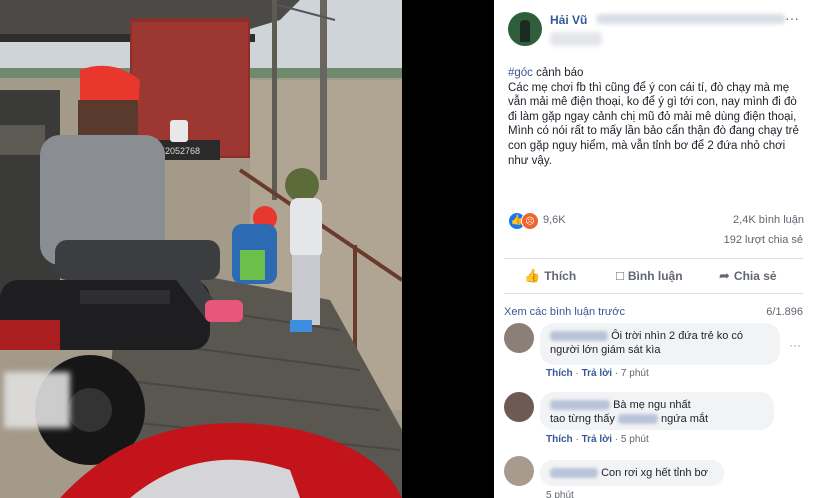 The image size is (813, 498). I want to click on comment-text: Con rơi xg hết tỉnh bơ, so click(654, 473).